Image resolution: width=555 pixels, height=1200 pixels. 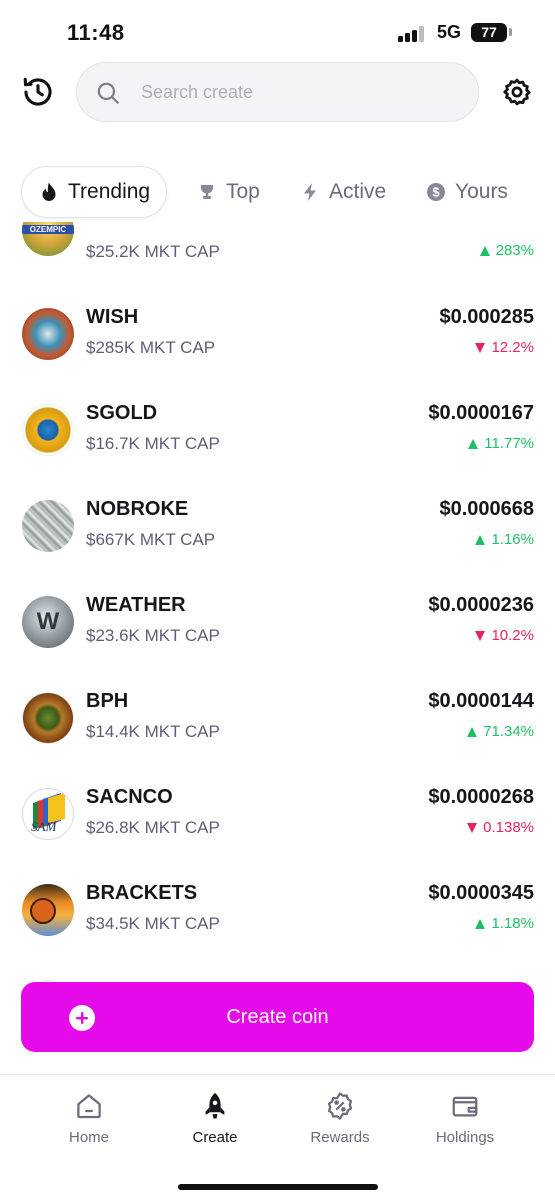 I want to click on list-item: OZEMPIC $25.2K MKT CAP 283%, so click(x=277, y=255).